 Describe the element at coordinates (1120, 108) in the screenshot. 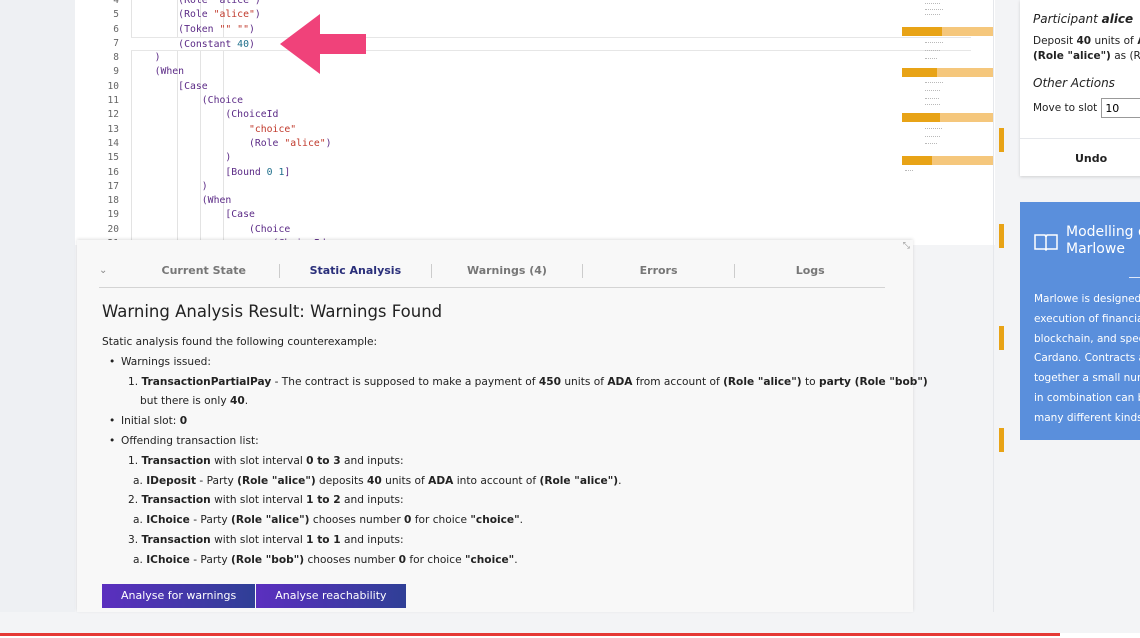

I see `slot-input` at that location.